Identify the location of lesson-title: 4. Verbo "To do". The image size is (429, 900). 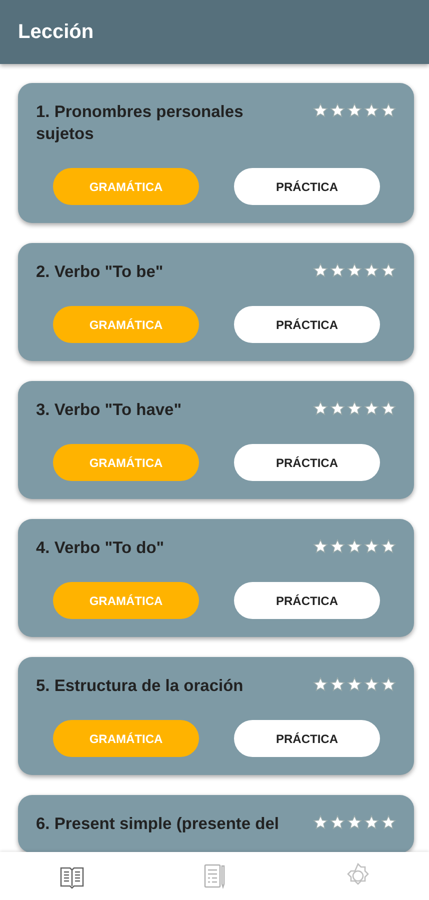
(100, 548).